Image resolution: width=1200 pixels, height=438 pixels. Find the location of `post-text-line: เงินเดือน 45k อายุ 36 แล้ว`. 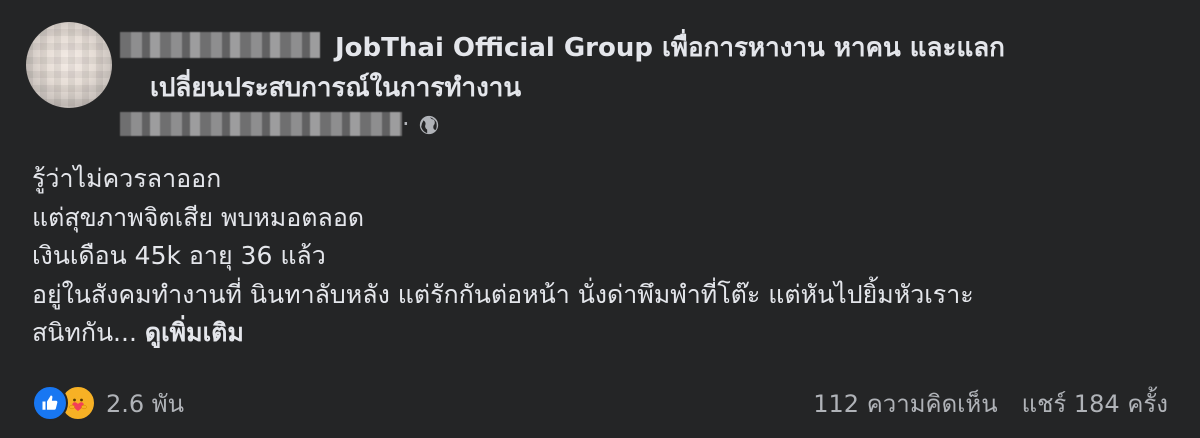

post-text-line: เงินเดือน 45k อายุ 36 แล้ว is located at coordinates (179, 255).